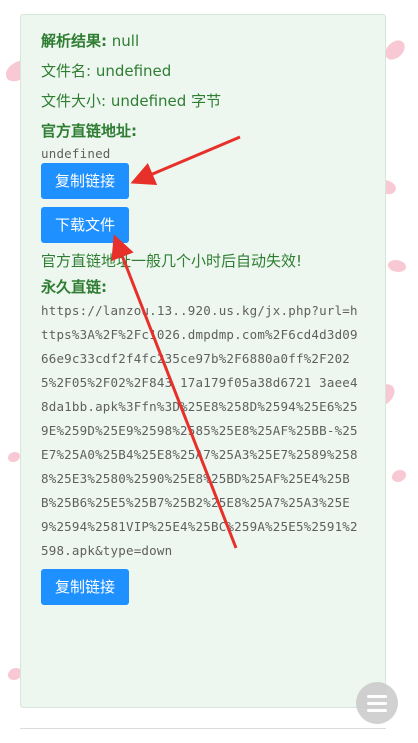  I want to click on filename-row: 文件名: undefined, so click(203, 71).